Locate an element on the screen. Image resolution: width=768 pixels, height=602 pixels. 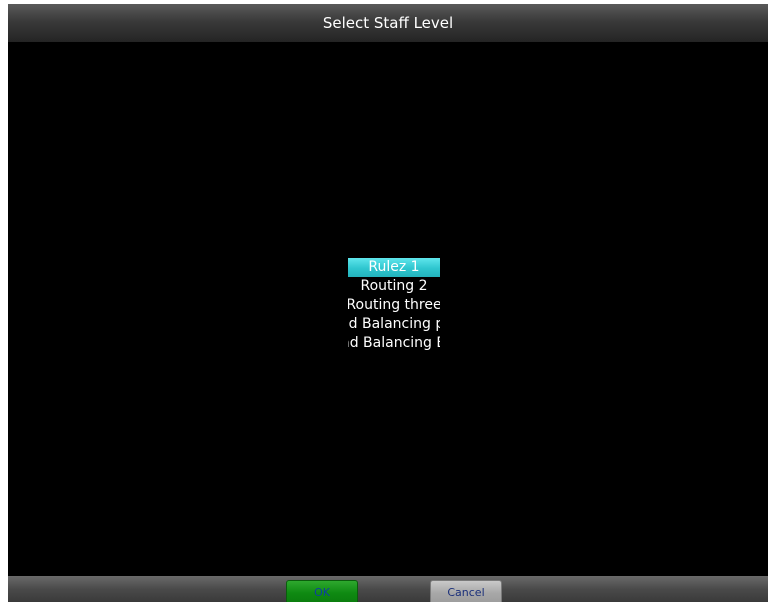
staff-level-item: Routing 2 is located at coordinates (394, 286).